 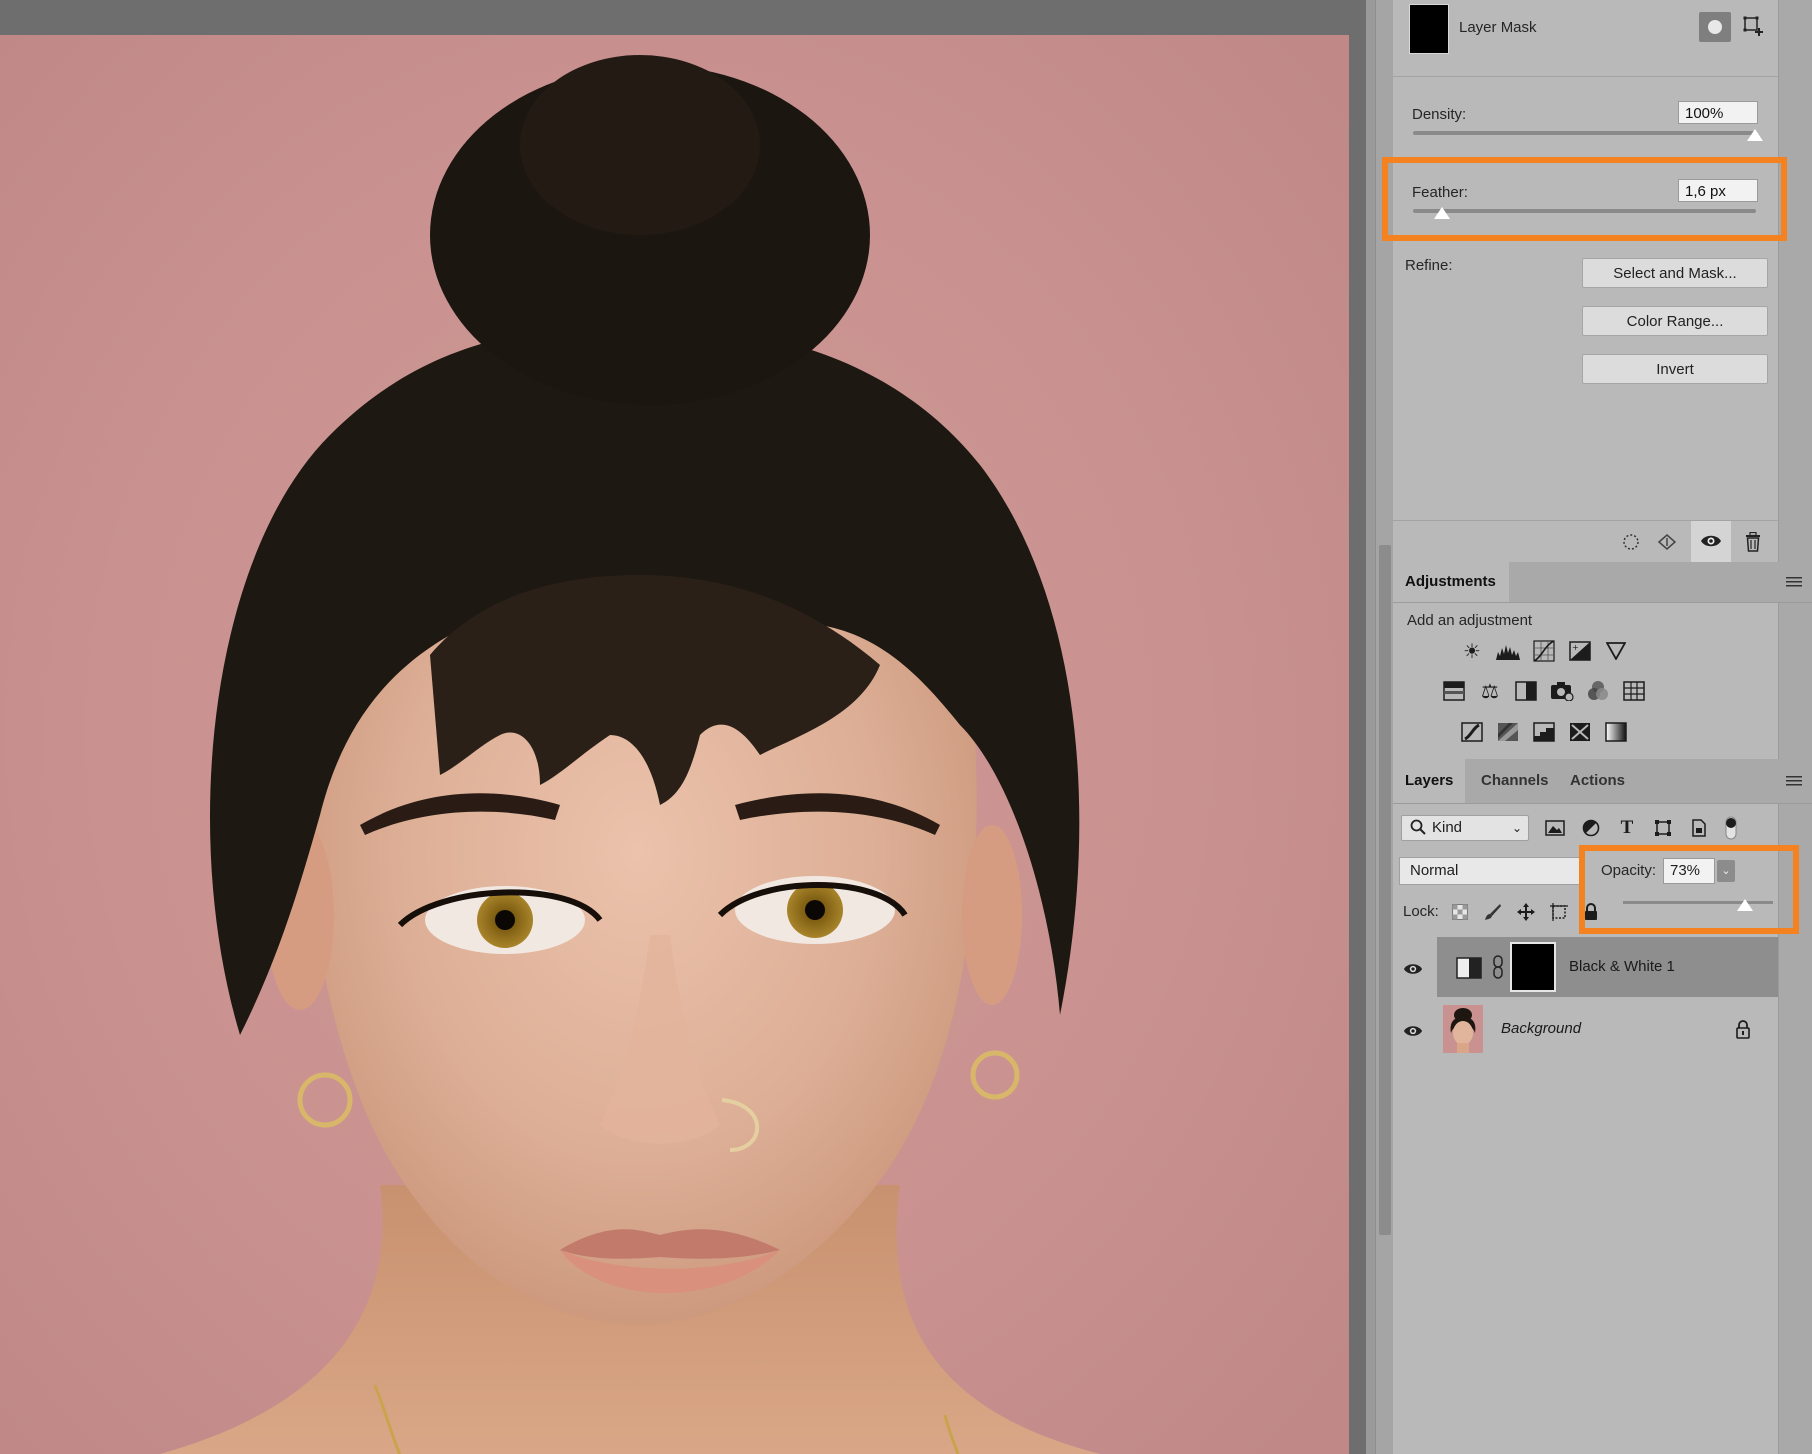 What do you see at coordinates (1544, 732) in the screenshot?
I see `threshold-icon` at bounding box center [1544, 732].